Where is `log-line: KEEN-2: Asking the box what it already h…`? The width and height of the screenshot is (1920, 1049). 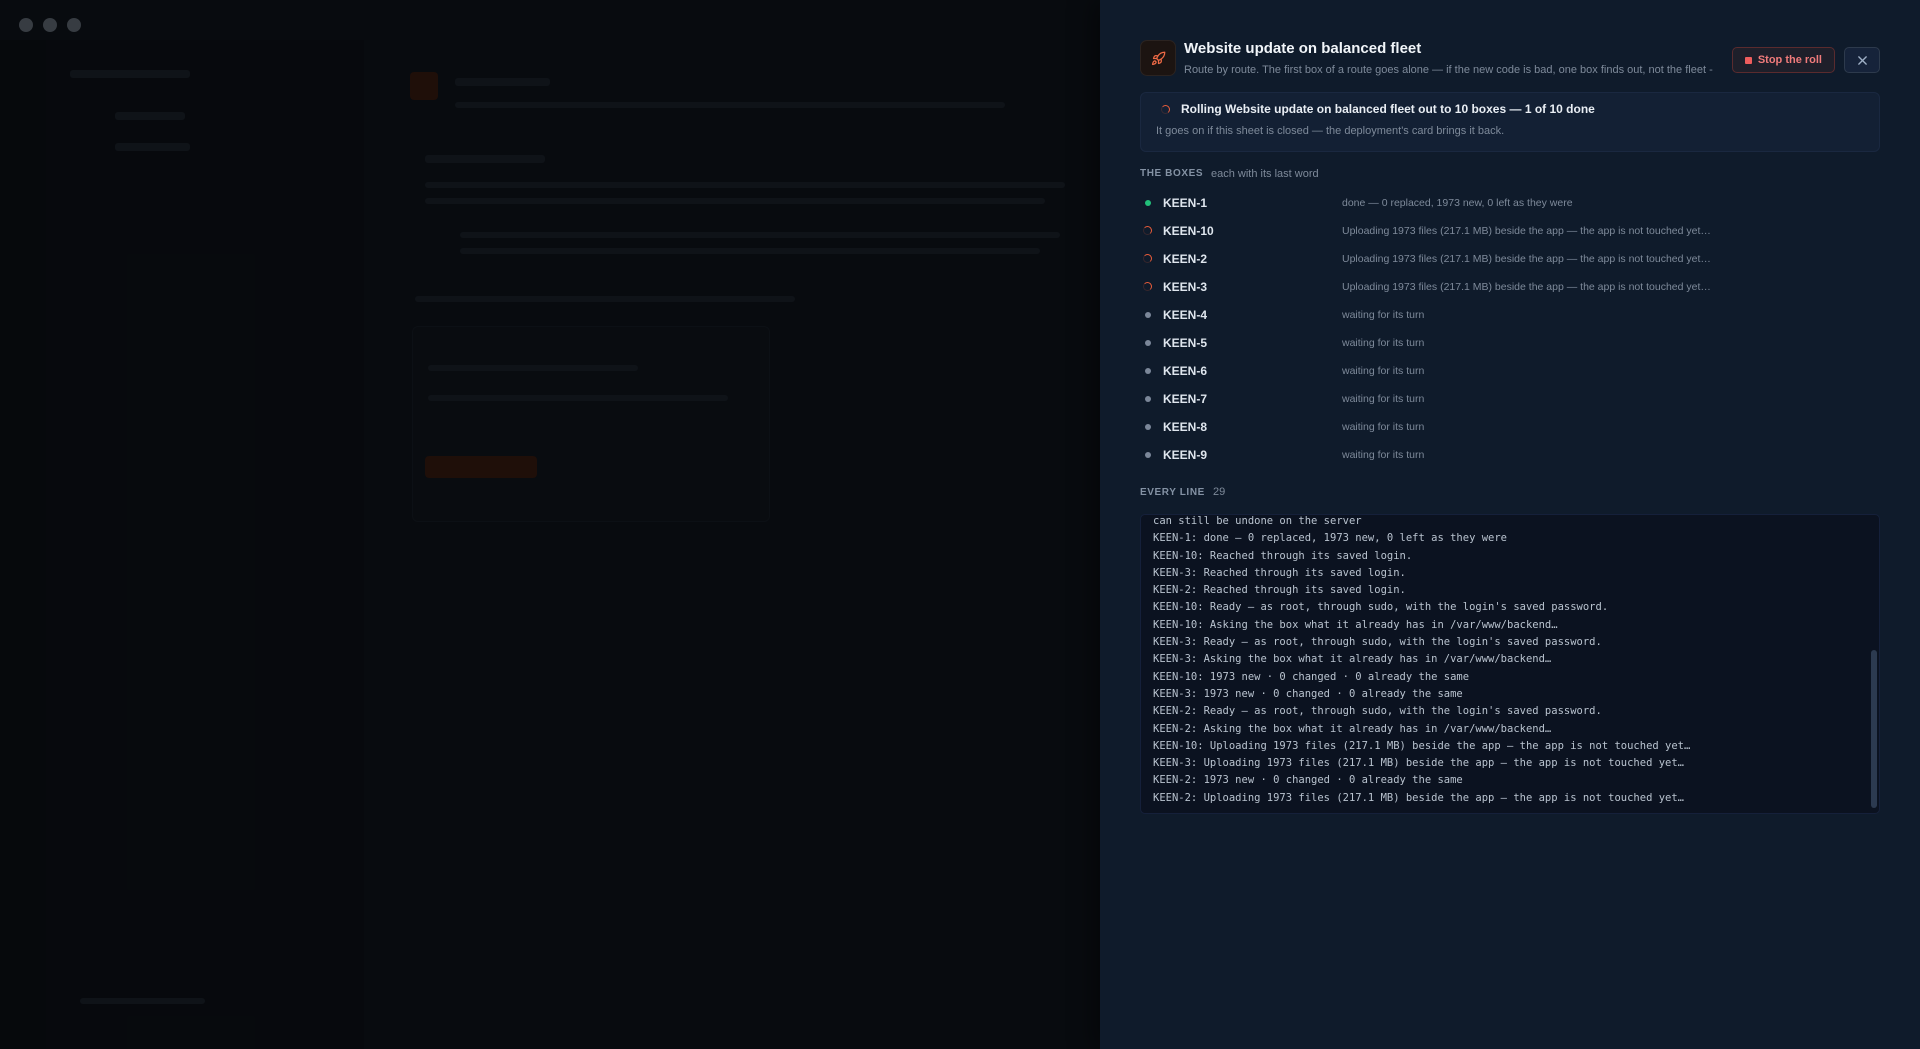 log-line: KEEN-2: Asking the box what it already h… is located at coordinates (1352, 728).